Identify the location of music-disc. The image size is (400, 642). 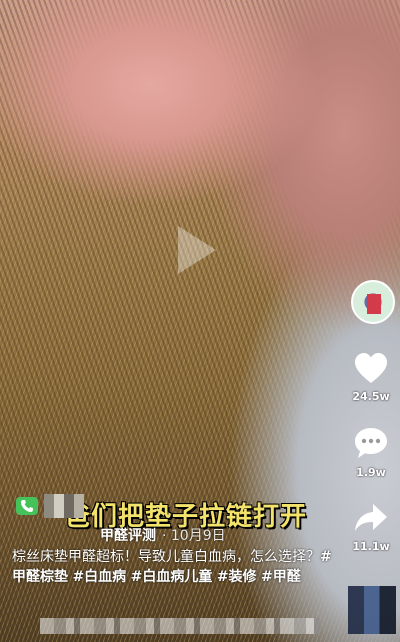
(372, 610).